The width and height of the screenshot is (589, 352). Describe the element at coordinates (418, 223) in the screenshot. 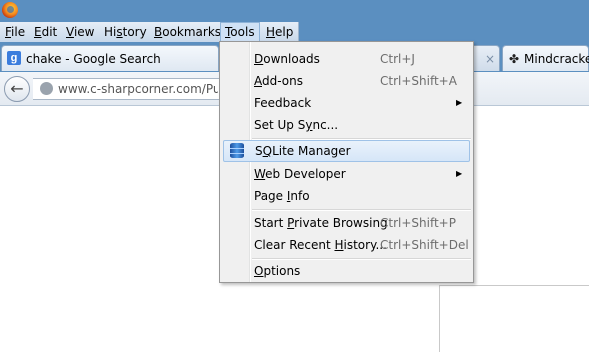

I see `shortcut-label: Ctrl+Shift+P` at that location.